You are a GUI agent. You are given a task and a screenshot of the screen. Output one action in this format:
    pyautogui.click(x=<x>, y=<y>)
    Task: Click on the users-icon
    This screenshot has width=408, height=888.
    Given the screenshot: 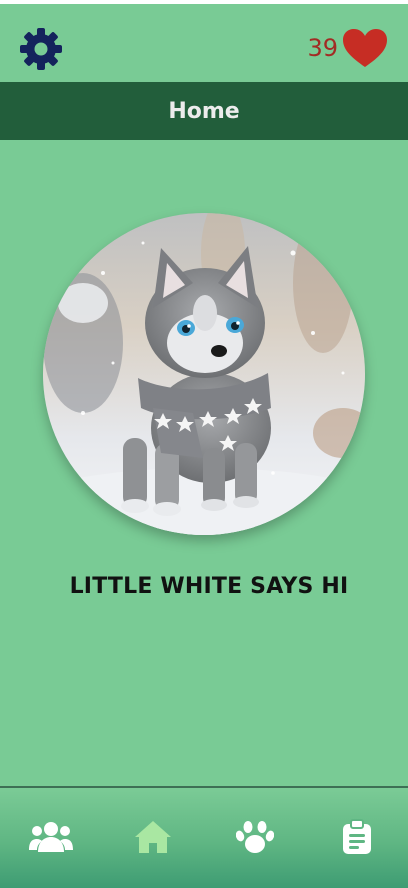 What is the action you would take?
    pyautogui.click(x=51, y=837)
    